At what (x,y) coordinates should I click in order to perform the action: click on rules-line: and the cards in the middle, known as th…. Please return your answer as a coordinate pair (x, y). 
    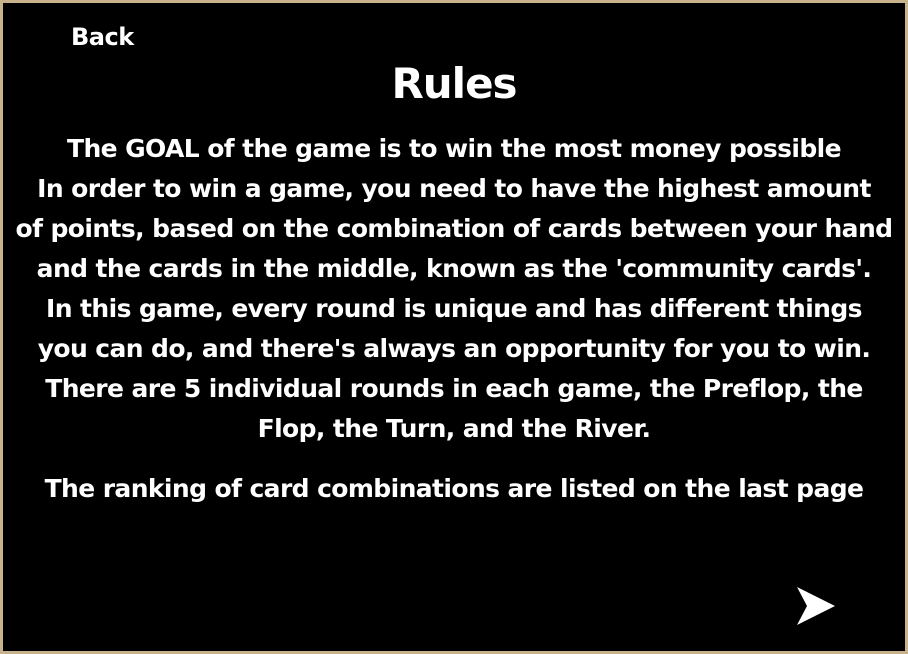
    Looking at the image, I should click on (454, 268).